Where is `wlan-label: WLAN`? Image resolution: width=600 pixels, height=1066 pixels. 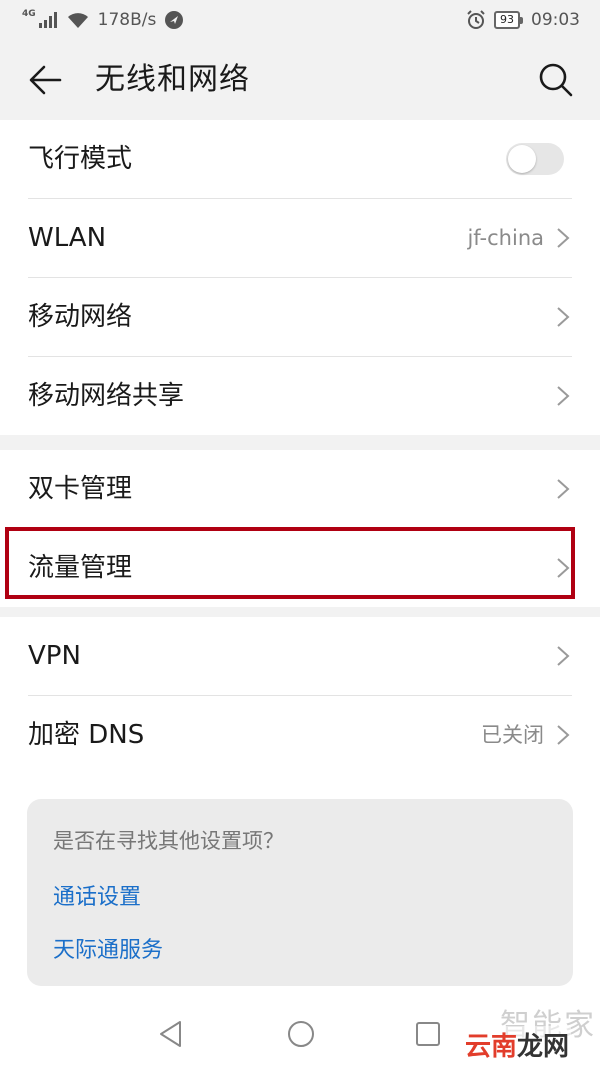 wlan-label: WLAN is located at coordinates (67, 238).